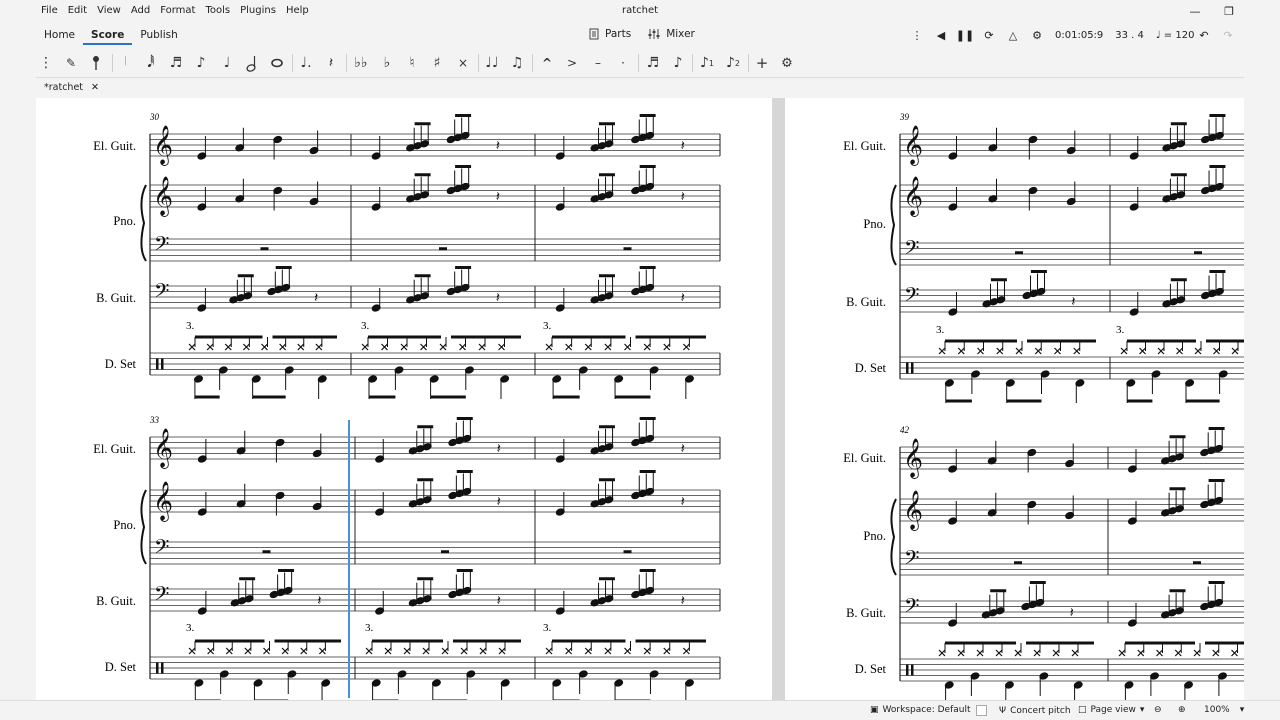 The height and width of the screenshot is (720, 1280). What do you see at coordinates (349, 559) in the screenshot?
I see `playback-cursor` at bounding box center [349, 559].